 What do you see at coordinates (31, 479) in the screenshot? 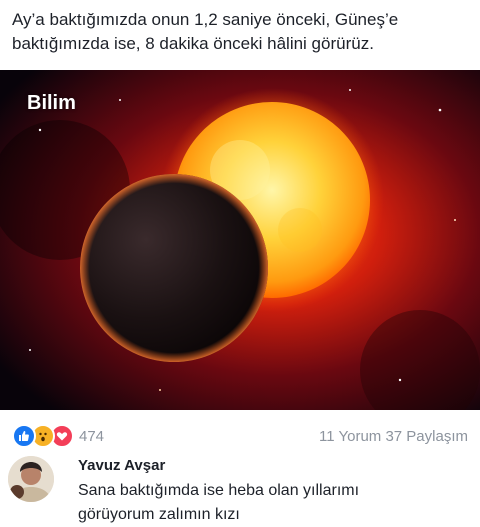
I see `avatar` at bounding box center [31, 479].